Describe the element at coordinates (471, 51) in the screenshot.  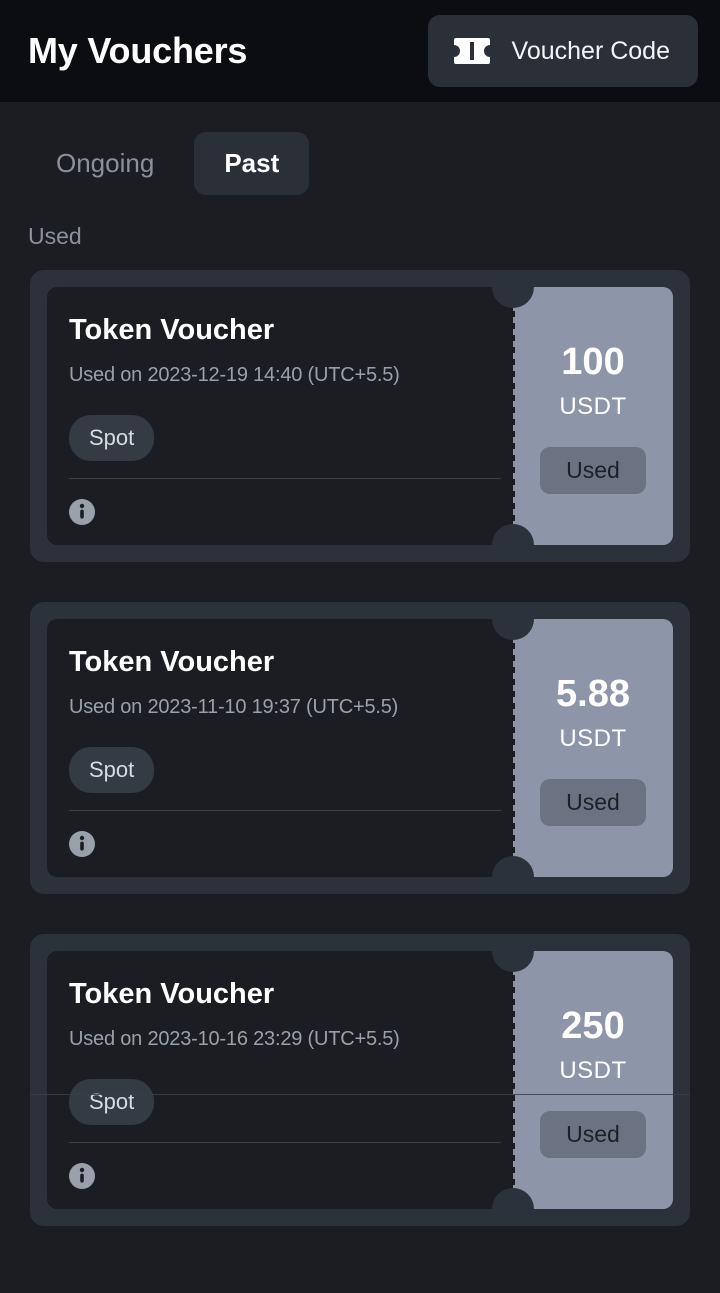
I see `ticket-icon` at that location.